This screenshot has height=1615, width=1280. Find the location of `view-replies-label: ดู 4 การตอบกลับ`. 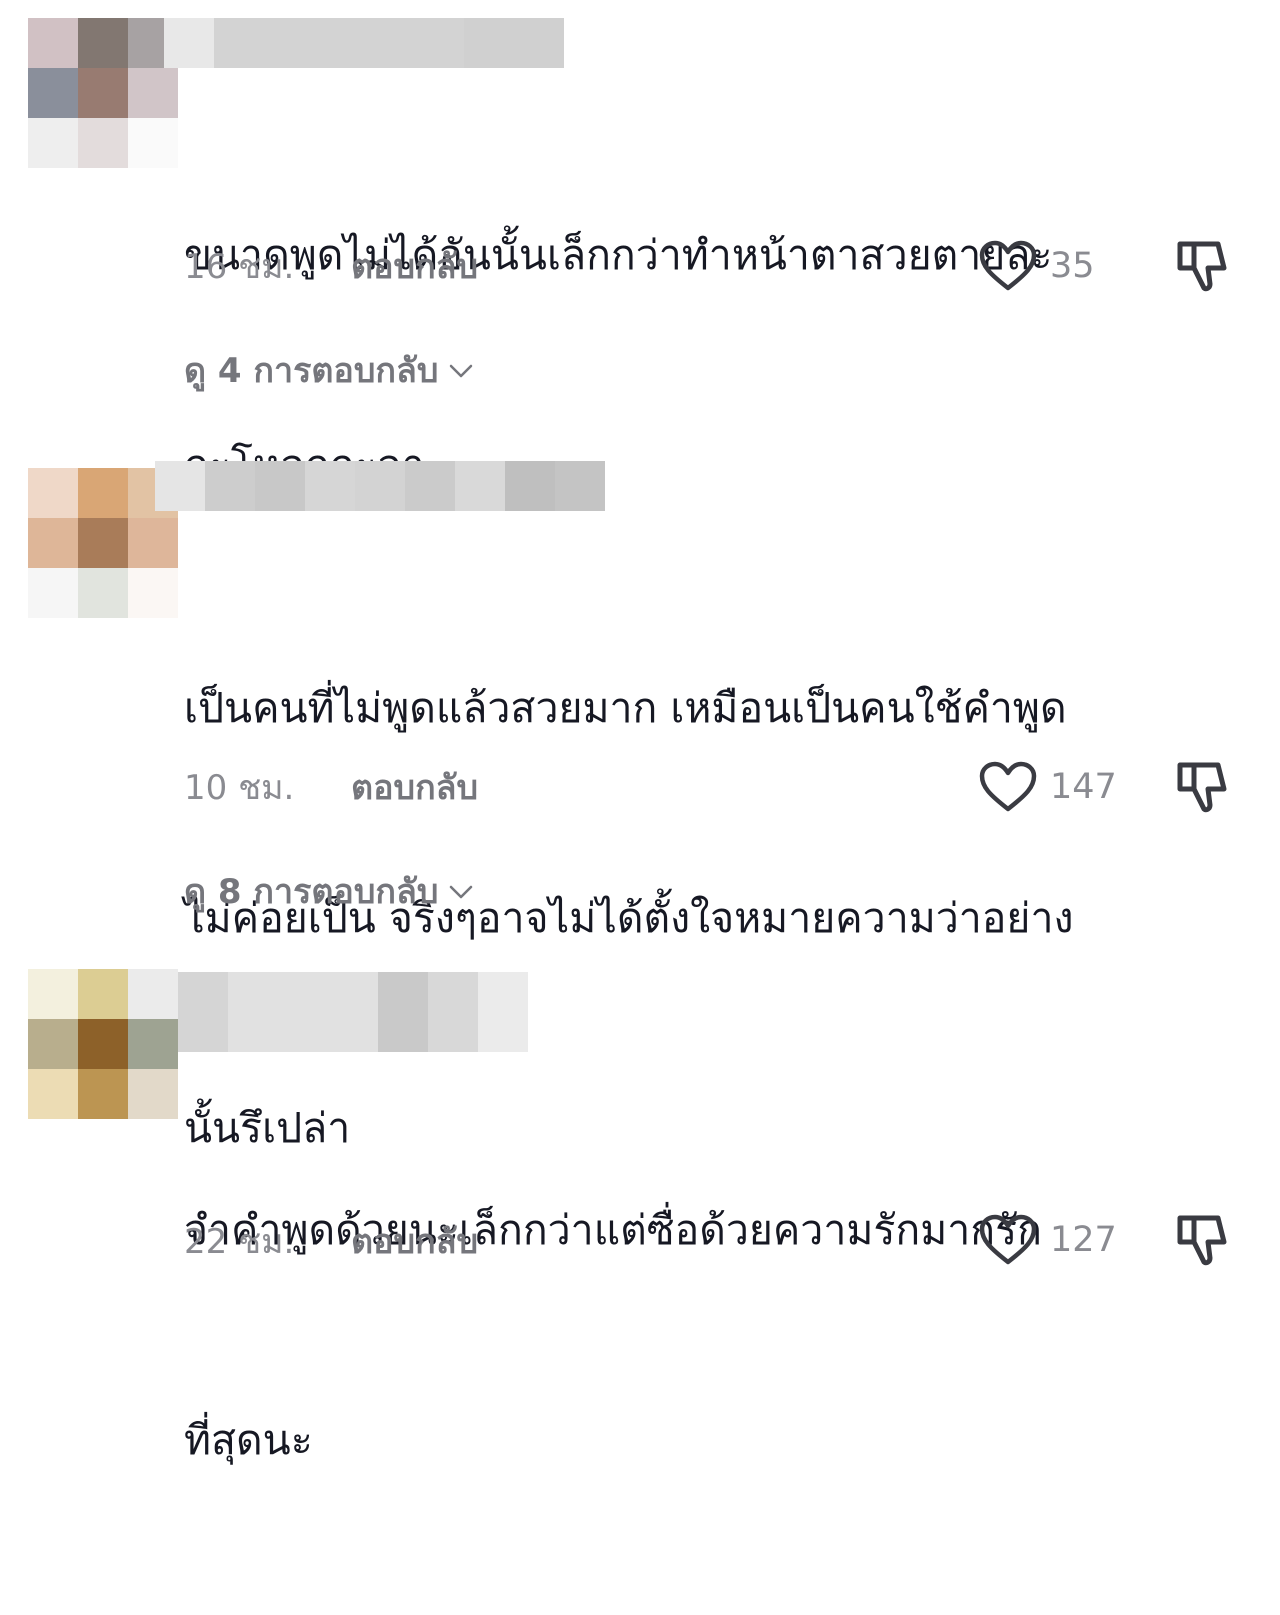

view-replies-label: ดู 4 การตอบกลับ is located at coordinates (311, 371).